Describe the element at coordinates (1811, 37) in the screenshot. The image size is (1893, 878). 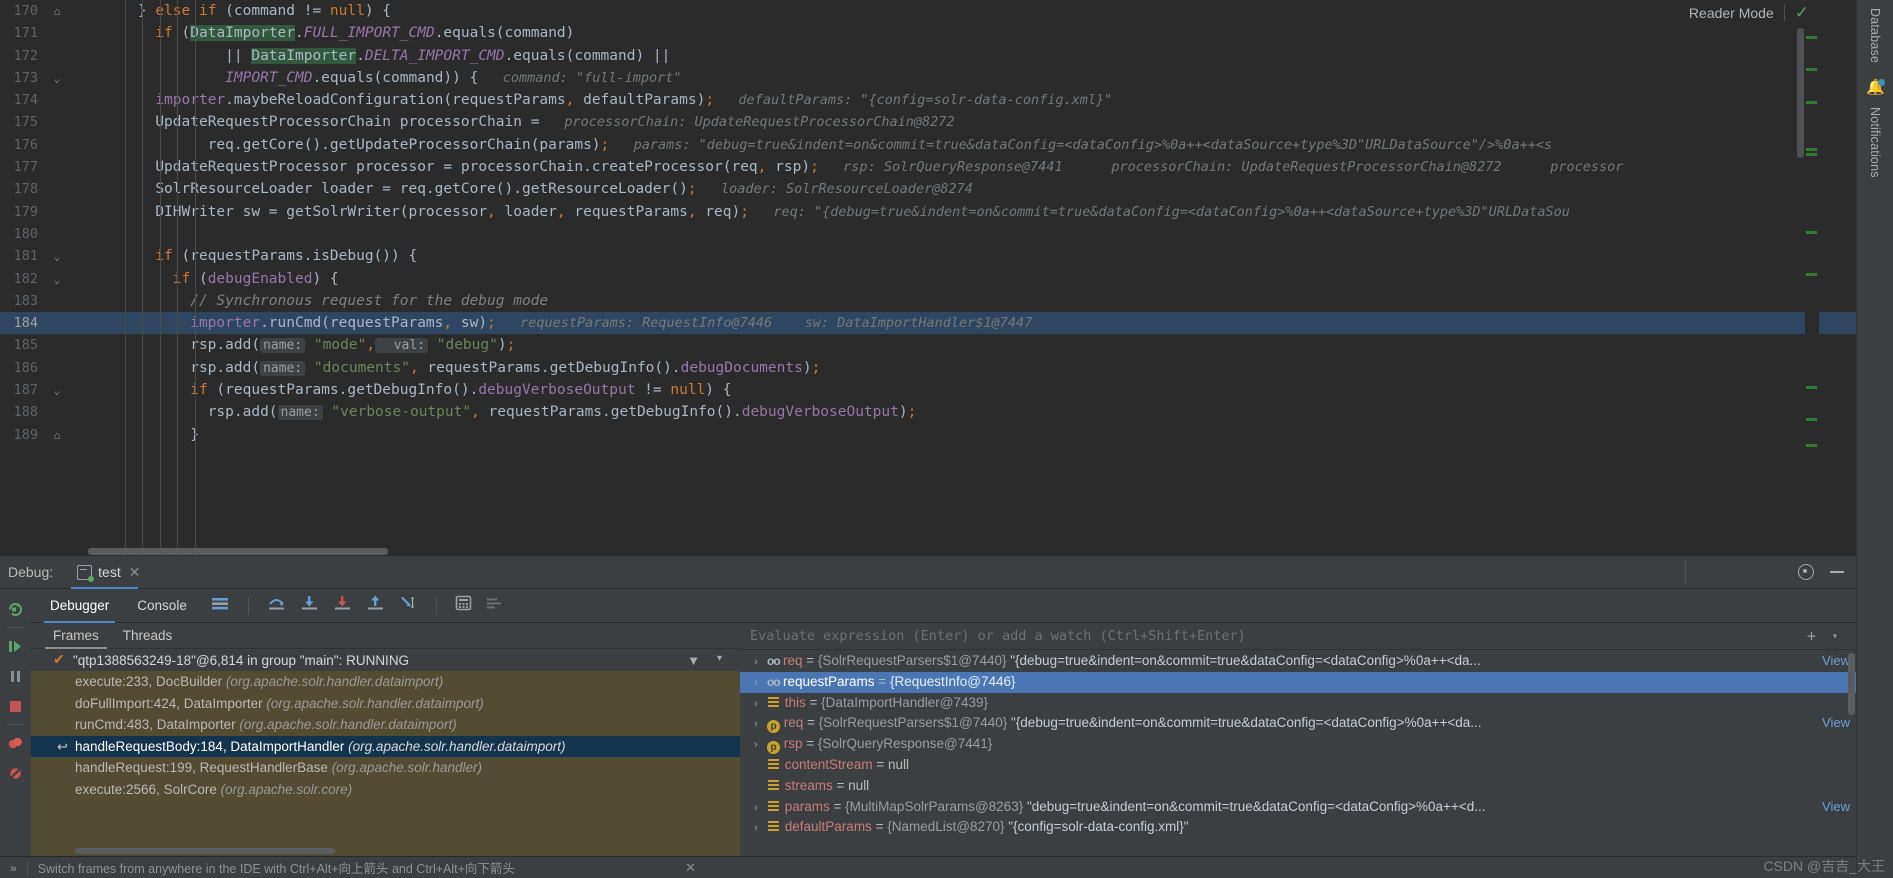
I see `marker` at that location.